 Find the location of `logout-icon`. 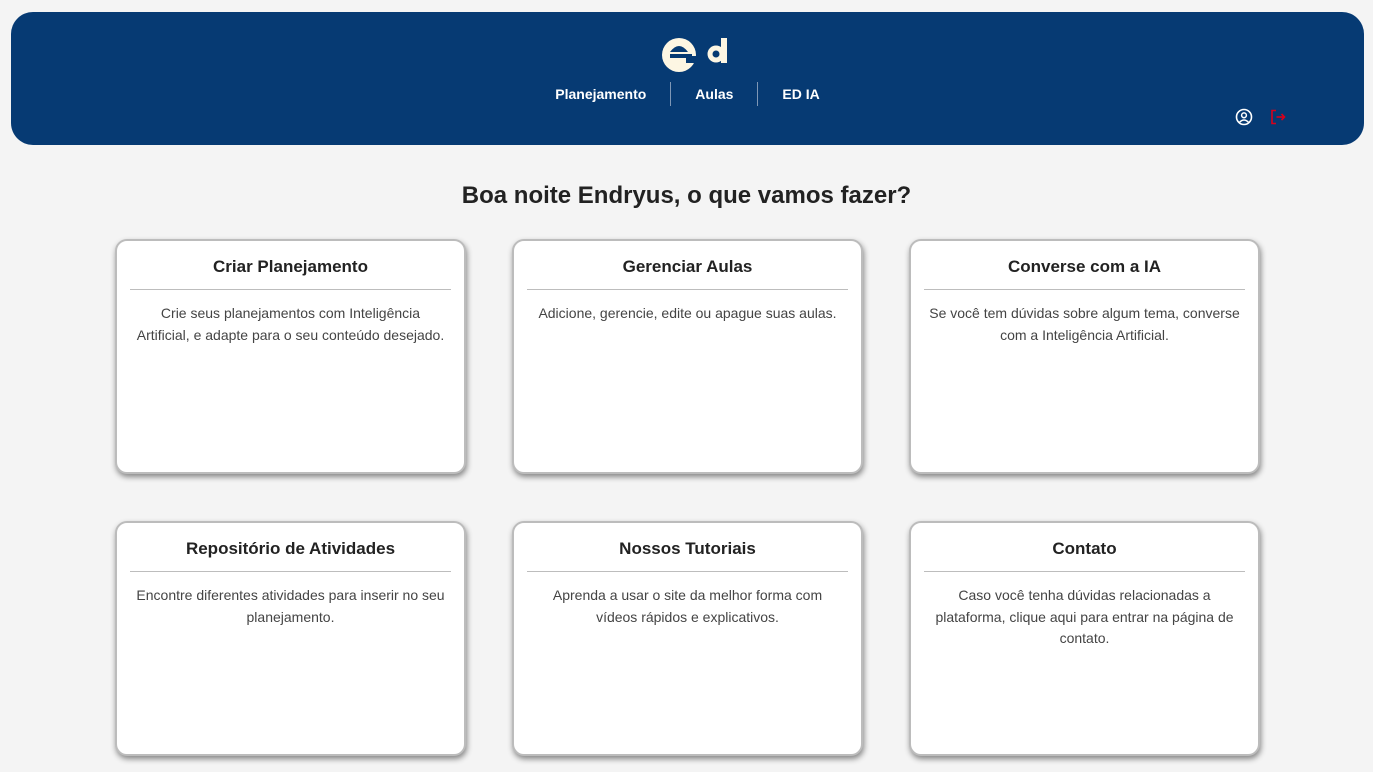

logout-icon is located at coordinates (1278, 117).